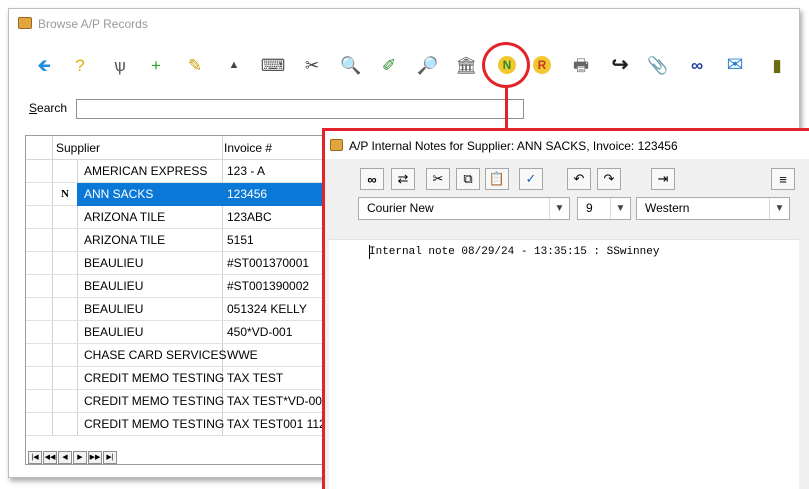 This screenshot has width=809, height=489. Describe the element at coordinates (542, 65) in the screenshot. I see `external-notes-button: R` at that location.